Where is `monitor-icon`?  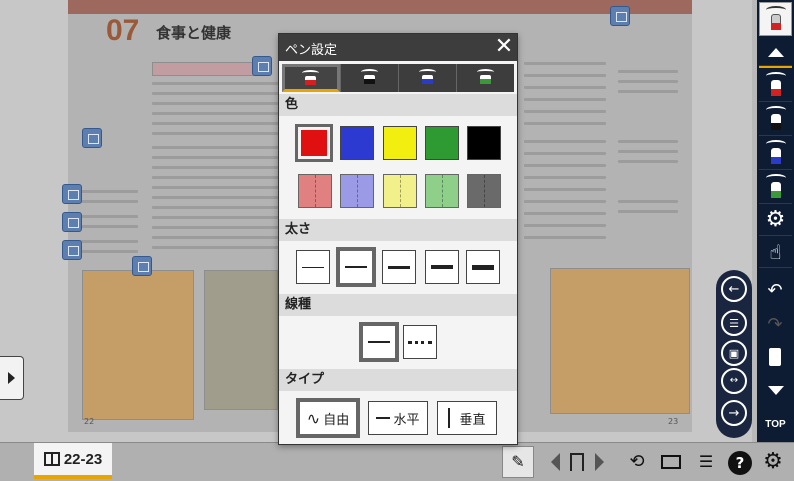 monitor-icon is located at coordinates (671, 462).